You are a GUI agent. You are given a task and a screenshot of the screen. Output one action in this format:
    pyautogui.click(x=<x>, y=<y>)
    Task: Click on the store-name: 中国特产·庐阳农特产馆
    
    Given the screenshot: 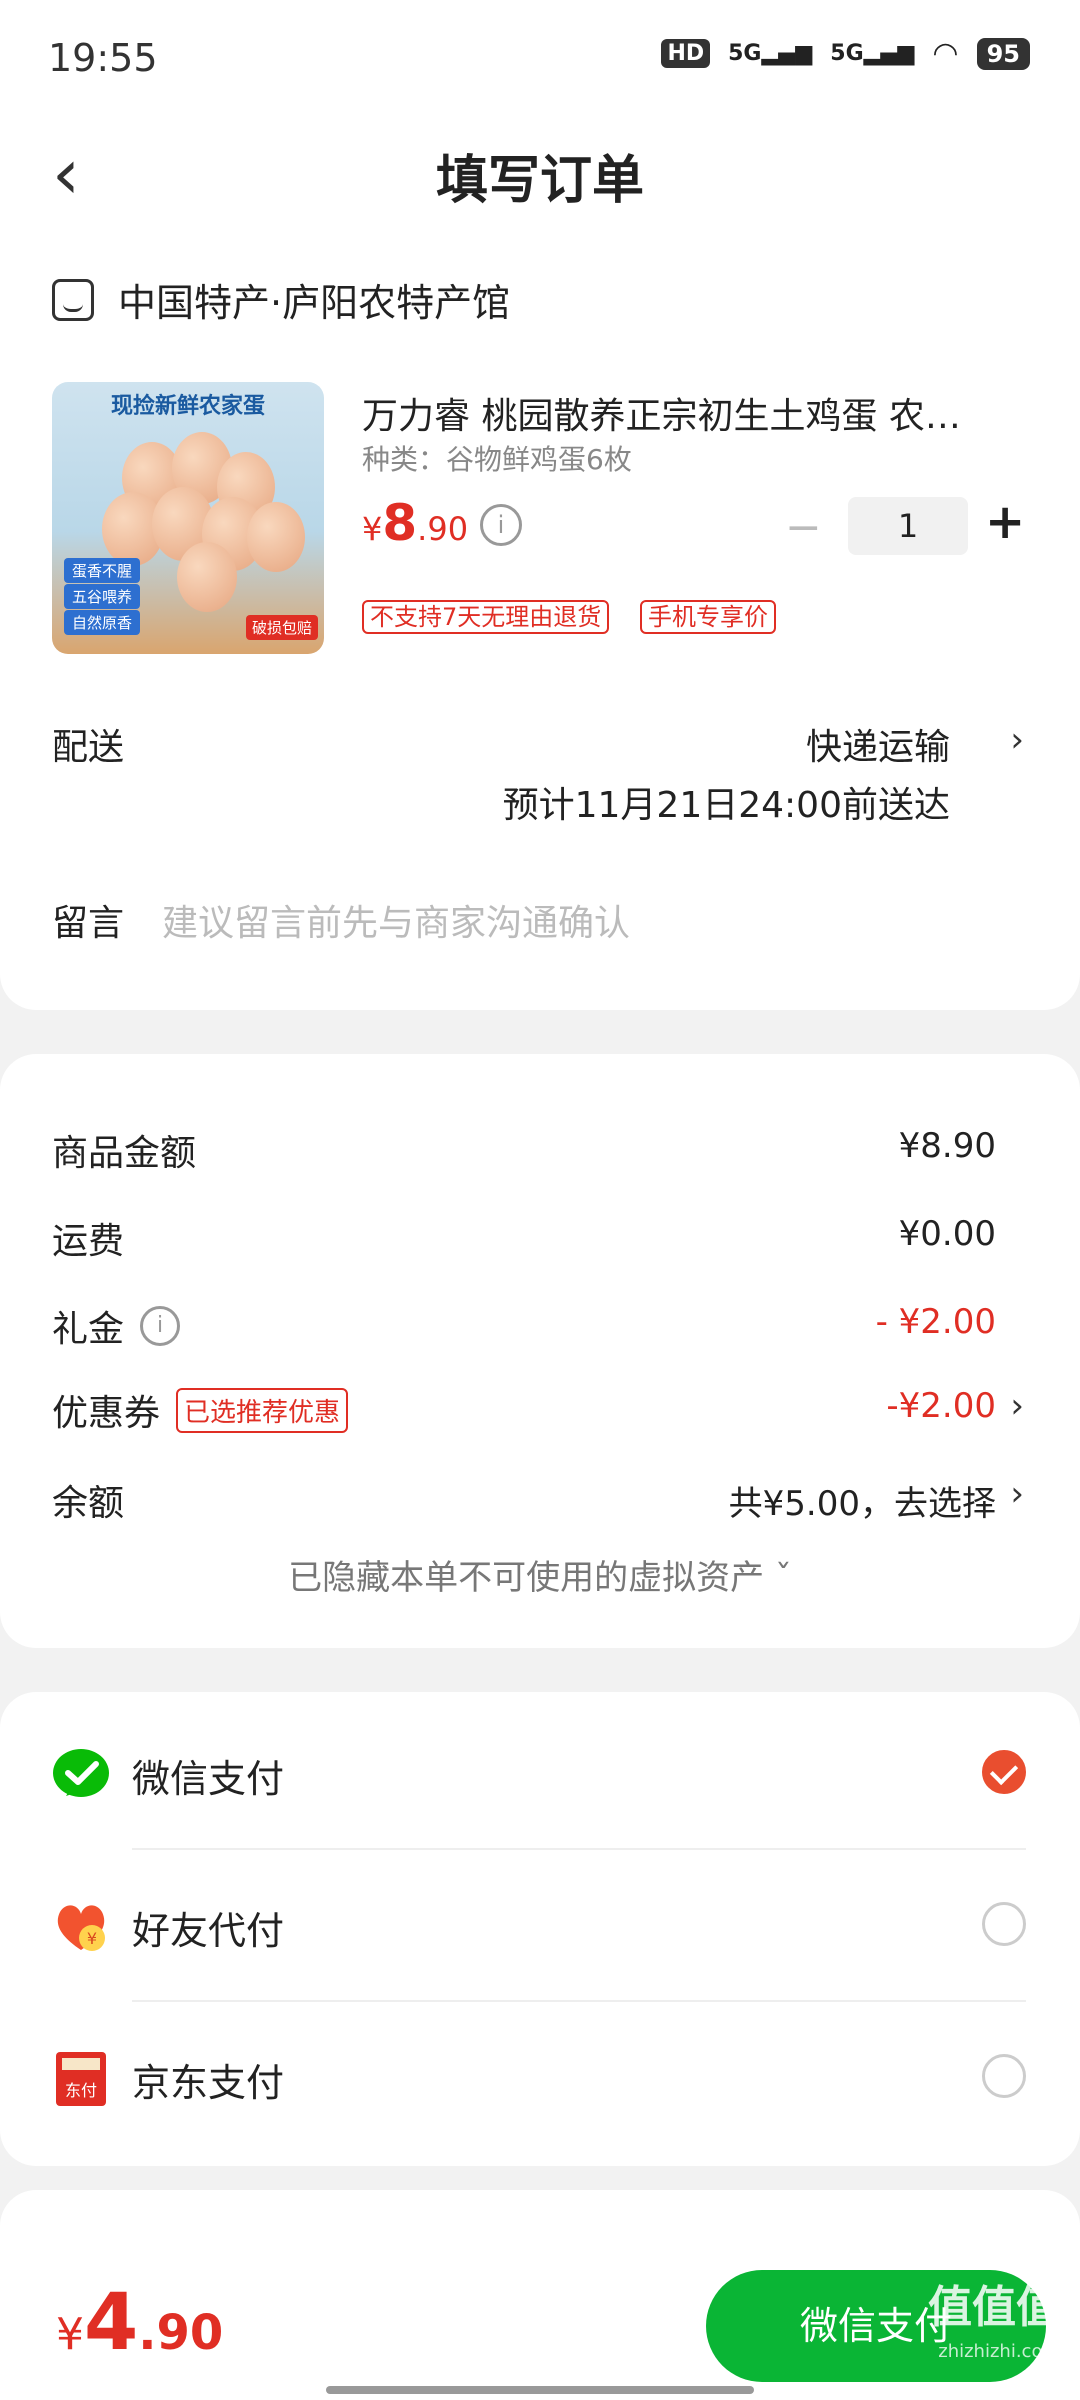 What is the action you would take?
    pyautogui.click(x=314, y=303)
    